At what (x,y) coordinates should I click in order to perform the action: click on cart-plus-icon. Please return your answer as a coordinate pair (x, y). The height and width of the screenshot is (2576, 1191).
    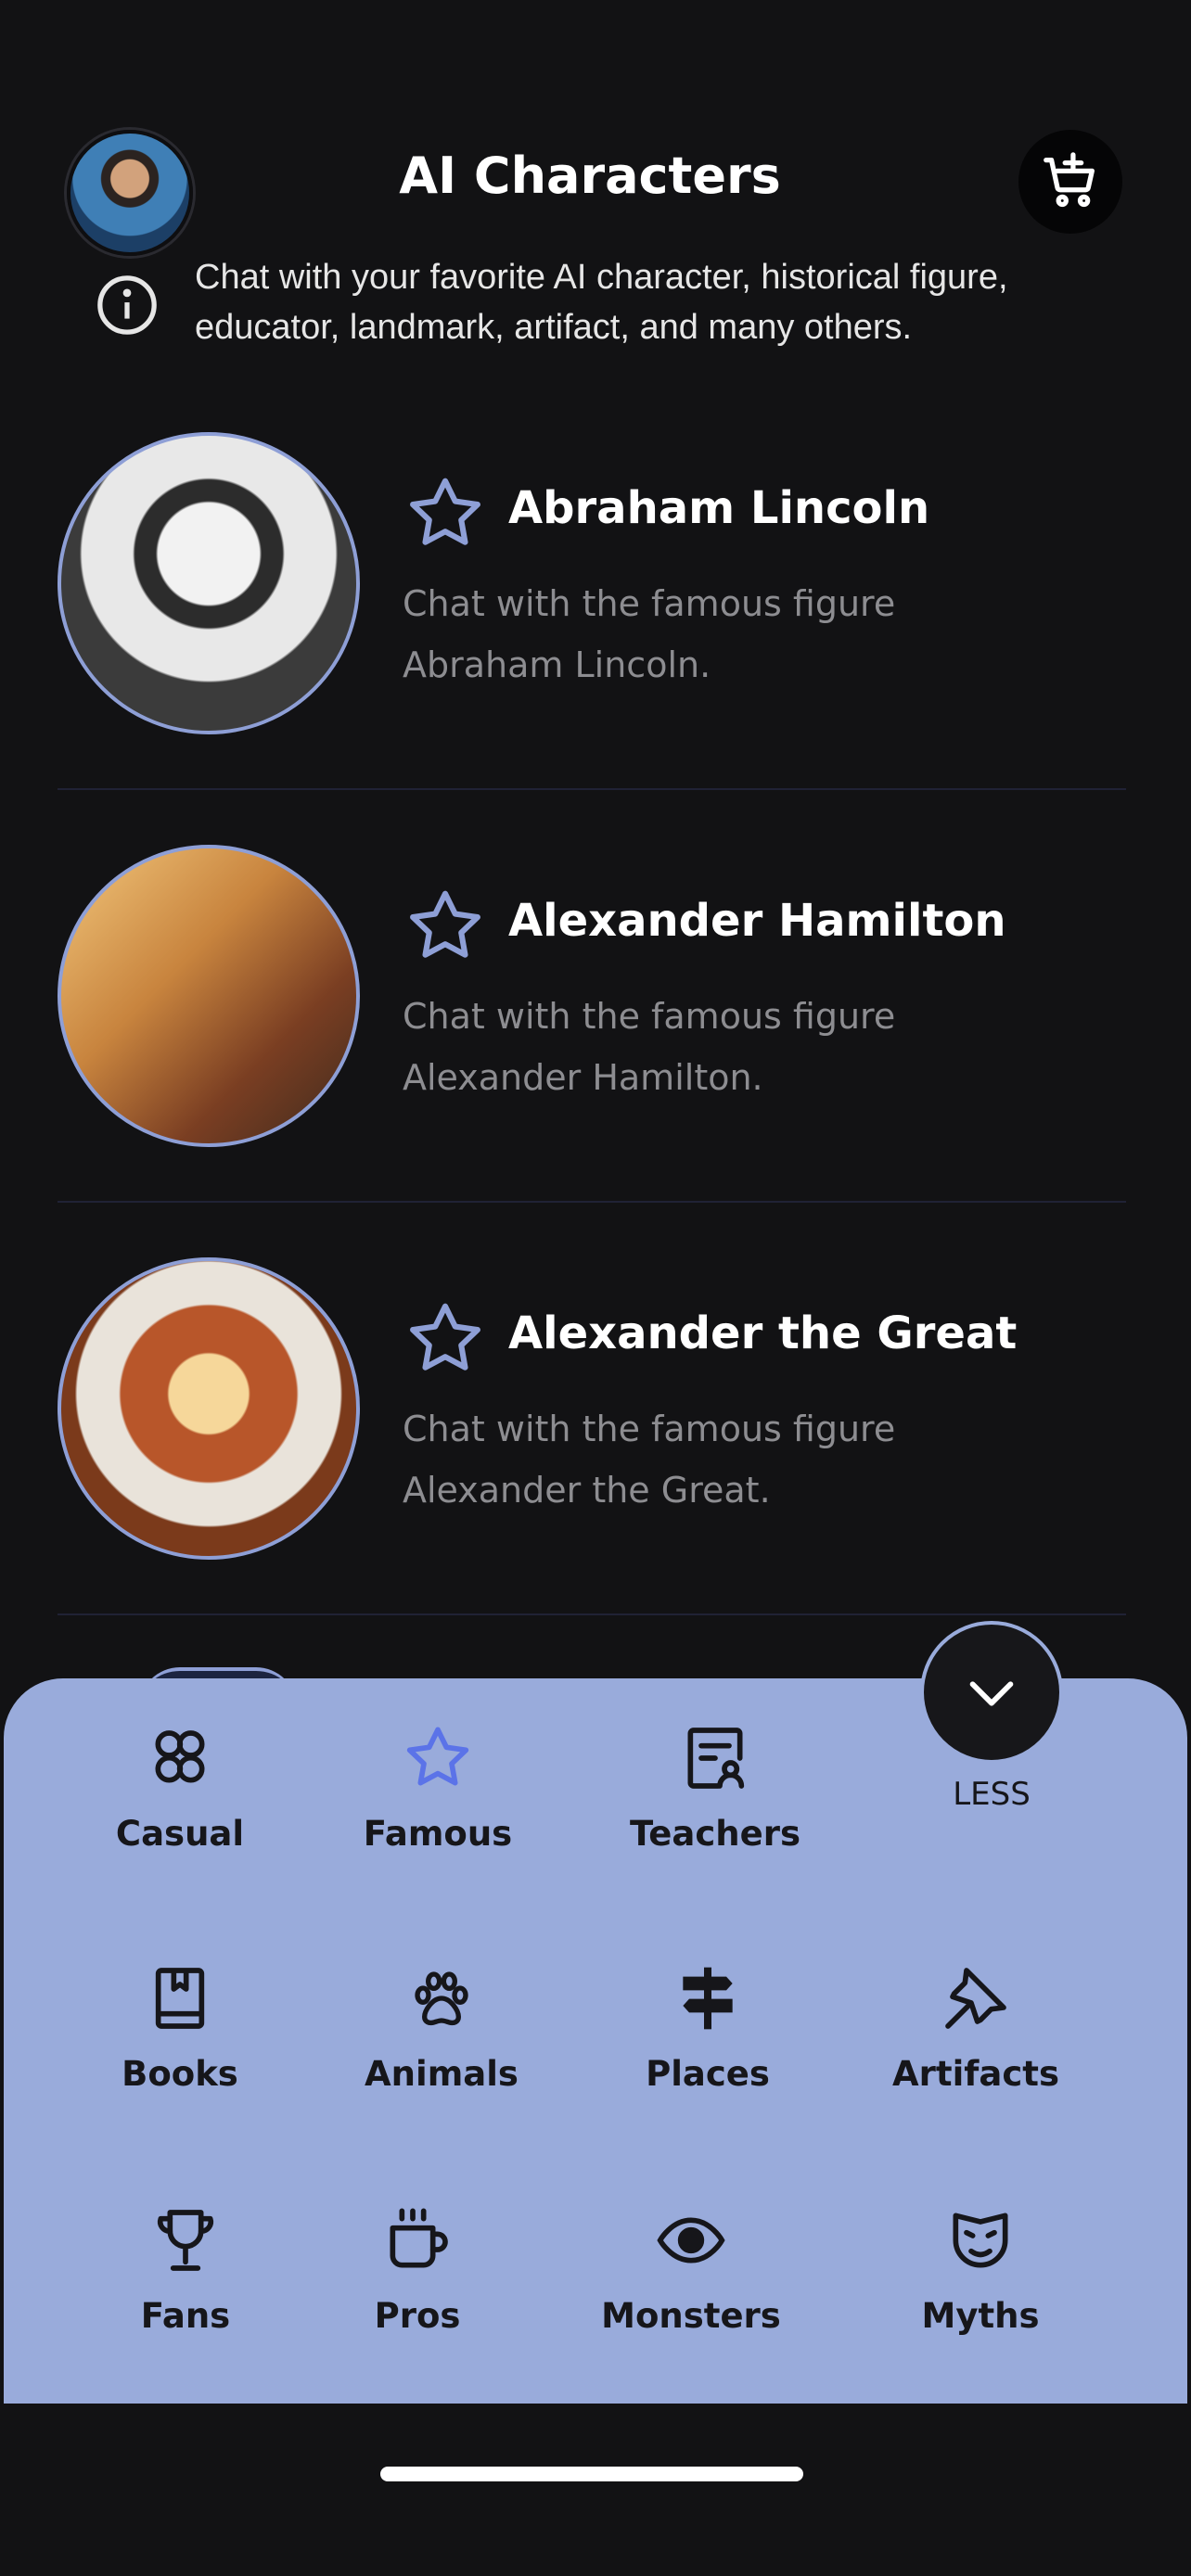
    Looking at the image, I should click on (1069, 180).